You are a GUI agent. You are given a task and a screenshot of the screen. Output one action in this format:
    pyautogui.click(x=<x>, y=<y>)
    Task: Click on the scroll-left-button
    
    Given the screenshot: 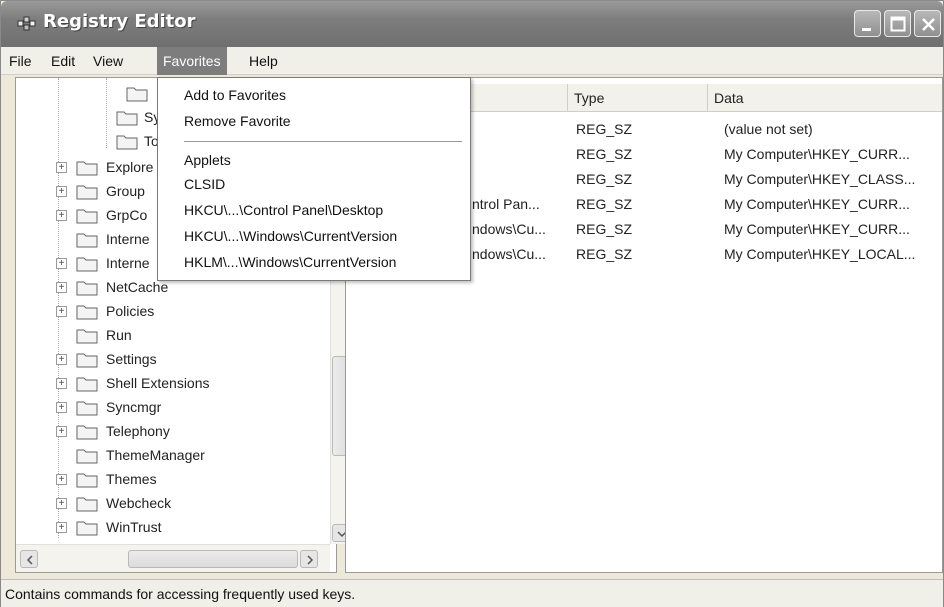 What is the action you would take?
    pyautogui.click(x=29, y=559)
    